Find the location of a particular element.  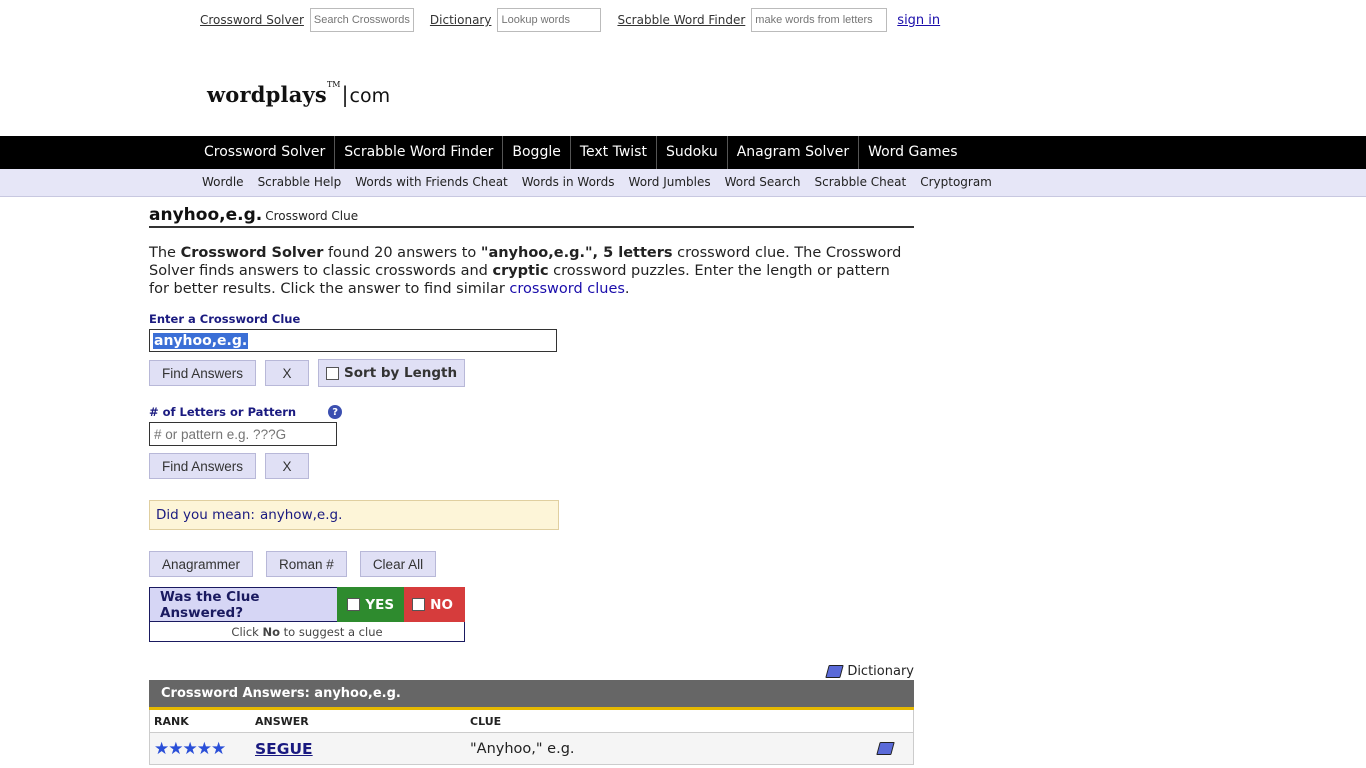

no-button: NO is located at coordinates (434, 604).